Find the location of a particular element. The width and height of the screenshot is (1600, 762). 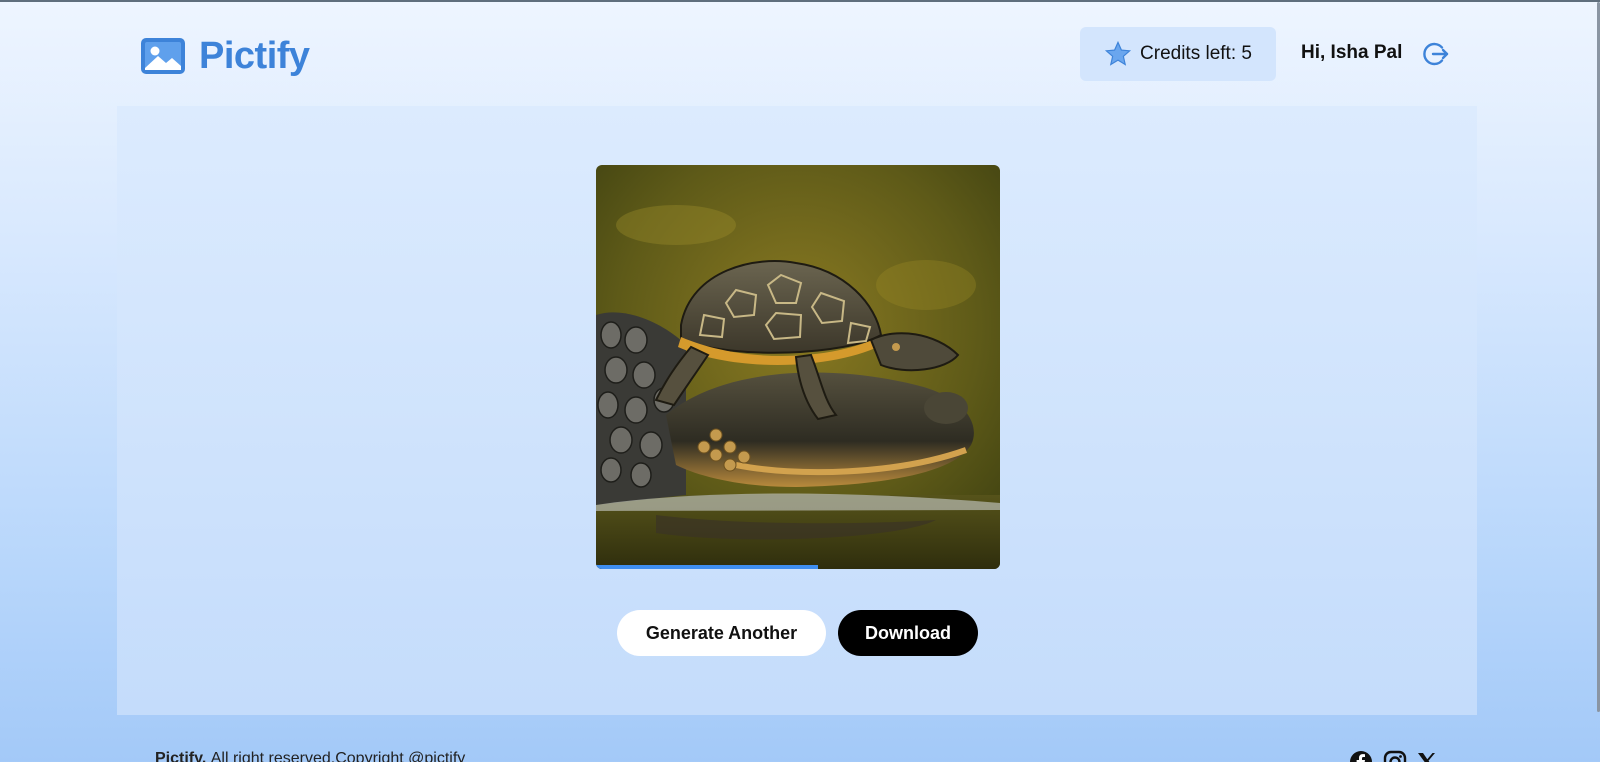

brand-name: Pictify is located at coordinates (254, 55).